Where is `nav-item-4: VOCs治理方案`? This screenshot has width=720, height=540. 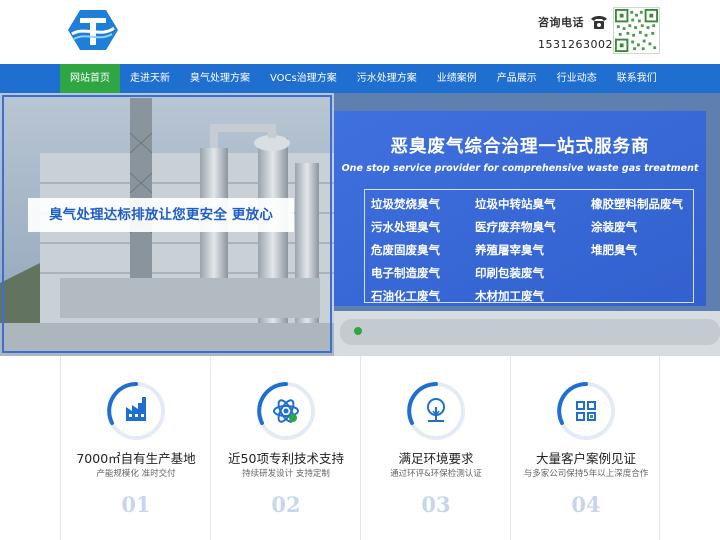
nav-item-4: VOCs治理方案 is located at coordinates (303, 78).